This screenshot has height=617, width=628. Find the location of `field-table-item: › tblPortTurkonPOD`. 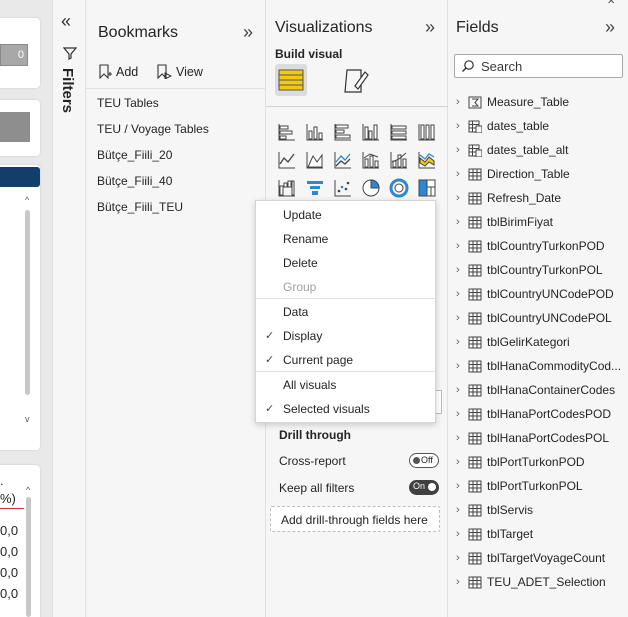

field-table-item: › tblPortTurkonPOD is located at coordinates (542, 462).